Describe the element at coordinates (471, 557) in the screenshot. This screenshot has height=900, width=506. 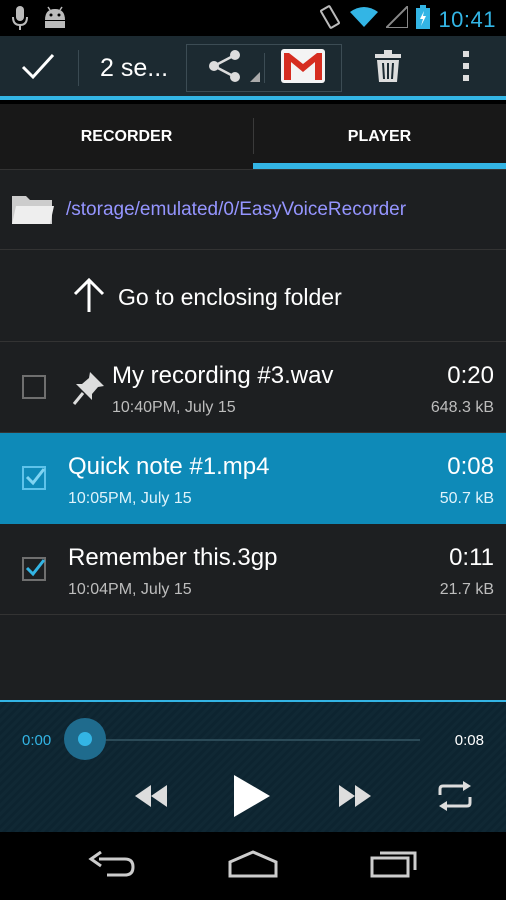
I see `file-duration: 0:11` at that location.